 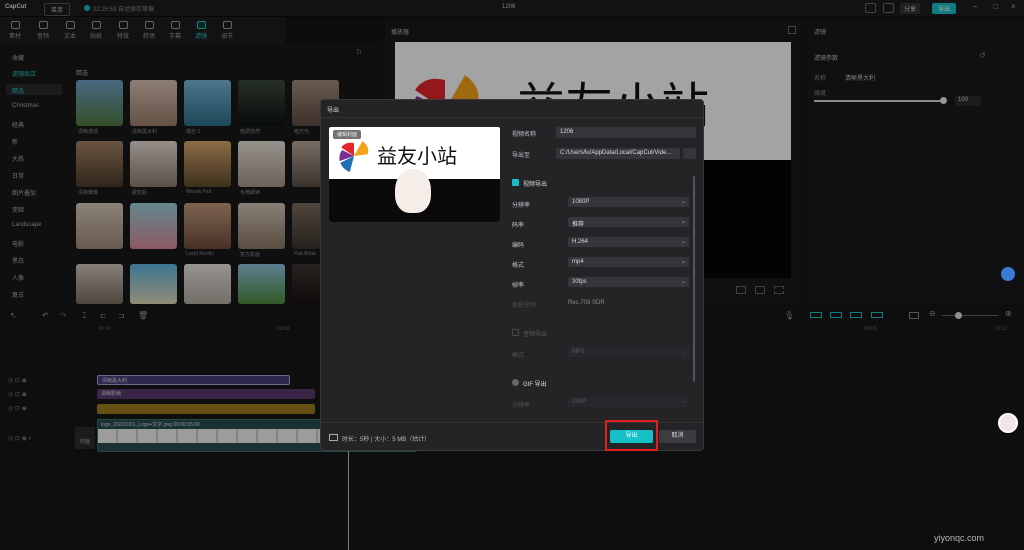 What do you see at coordinates (354, 157) in the screenshot?
I see `preview-logo-graphic` at bounding box center [354, 157].